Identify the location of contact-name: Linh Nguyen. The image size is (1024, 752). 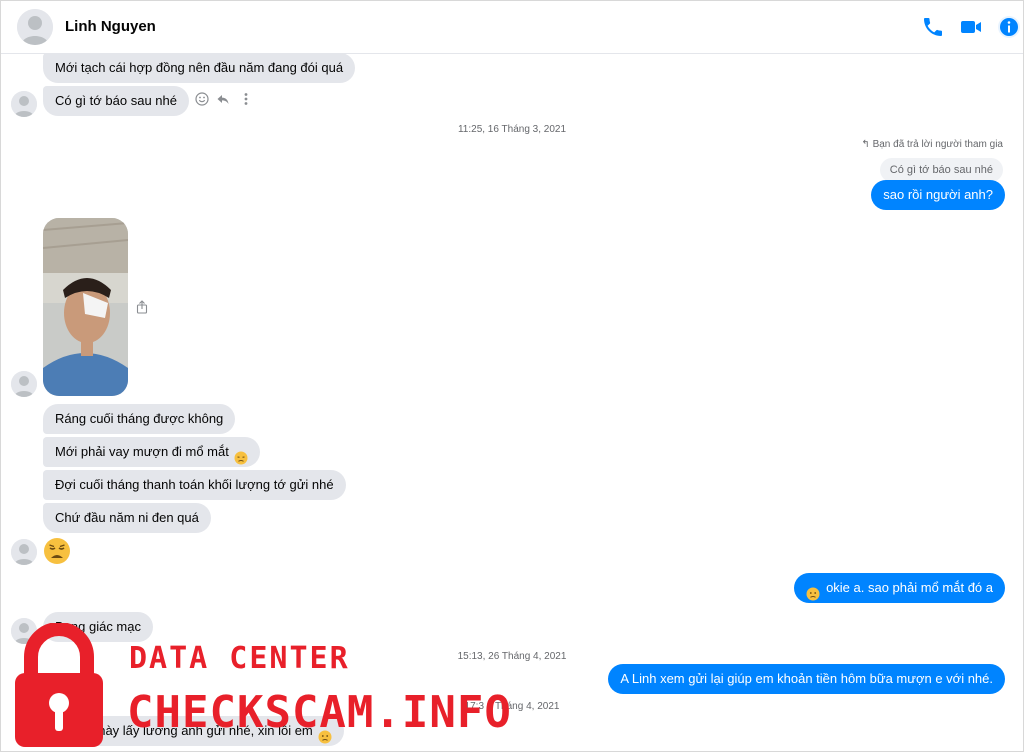
(110, 26).